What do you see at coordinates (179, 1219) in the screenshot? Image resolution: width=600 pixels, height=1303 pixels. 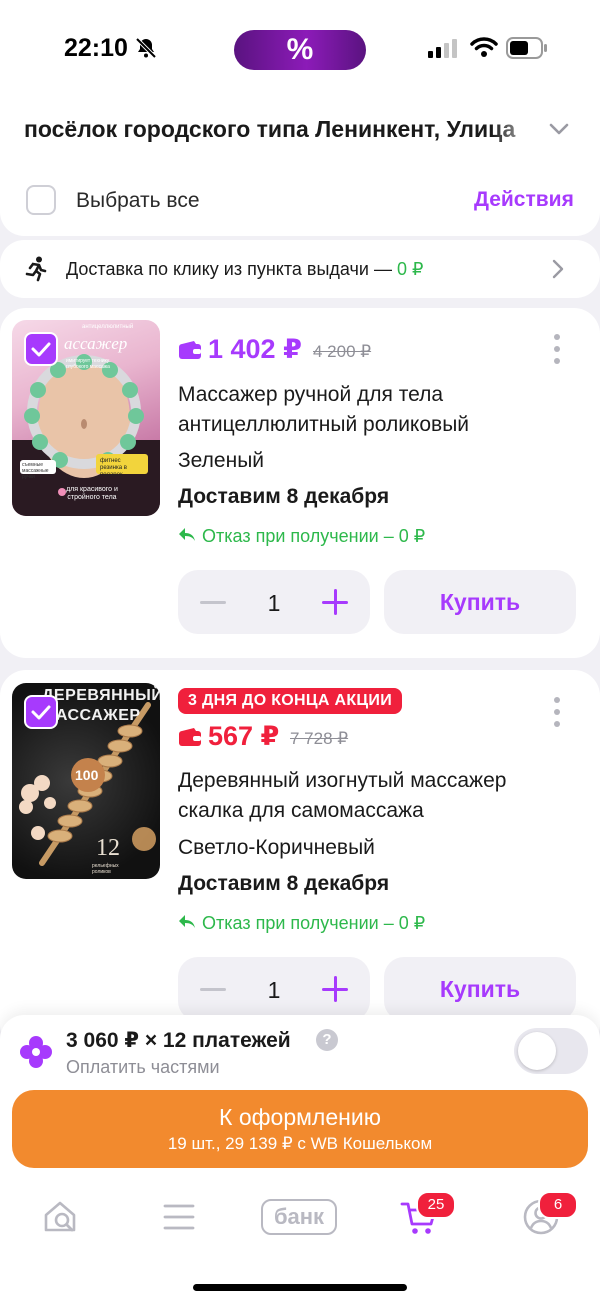 I see `catalog-menu-icon` at bounding box center [179, 1219].